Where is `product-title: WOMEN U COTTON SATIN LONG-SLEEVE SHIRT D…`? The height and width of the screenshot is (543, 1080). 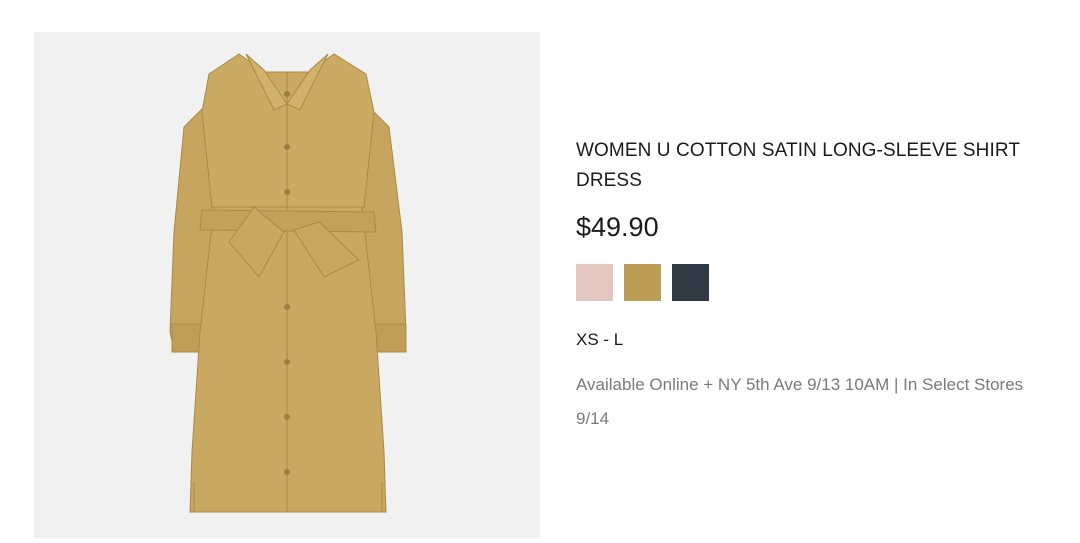 product-title: WOMEN U COTTON SATIN LONG-SLEEVE SHIRT D… is located at coordinates (816, 166).